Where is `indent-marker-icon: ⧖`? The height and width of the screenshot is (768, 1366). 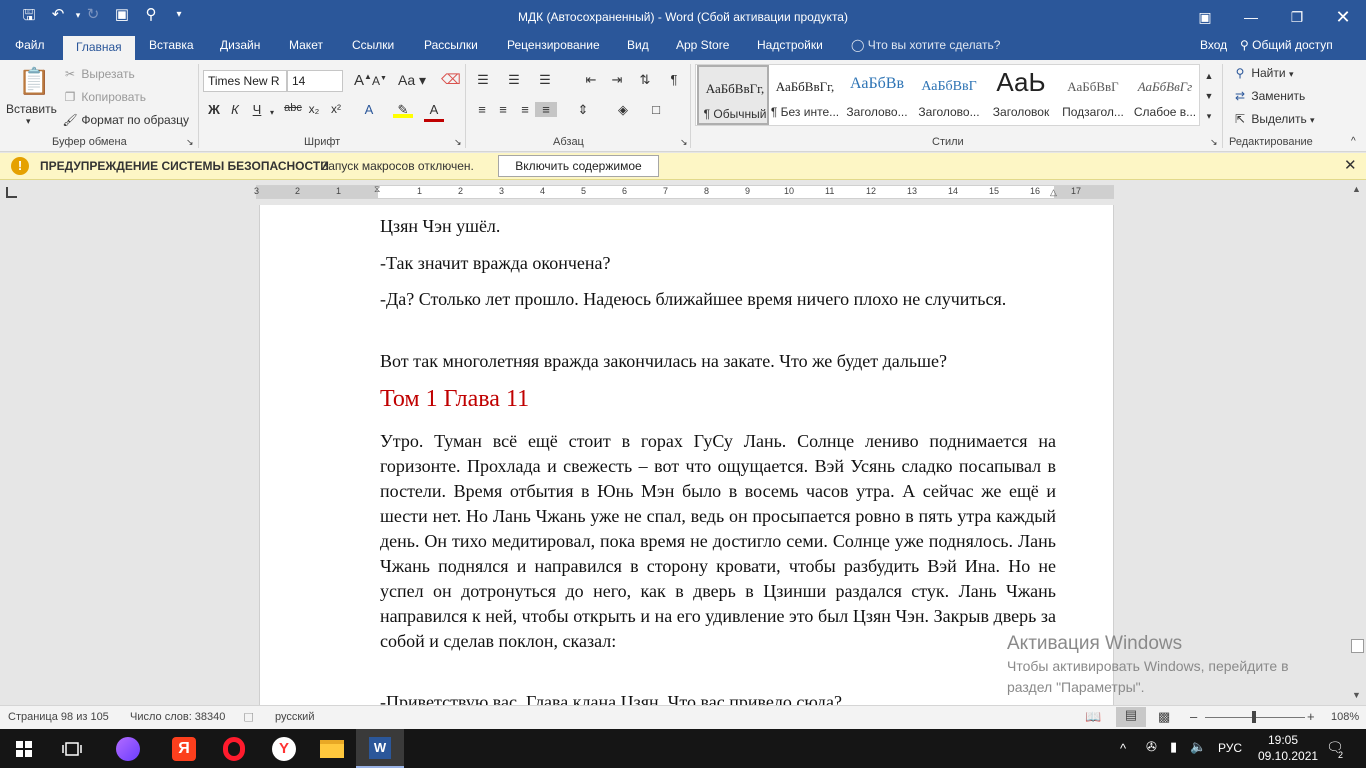 indent-marker-icon: ⧖ is located at coordinates (377, 189).